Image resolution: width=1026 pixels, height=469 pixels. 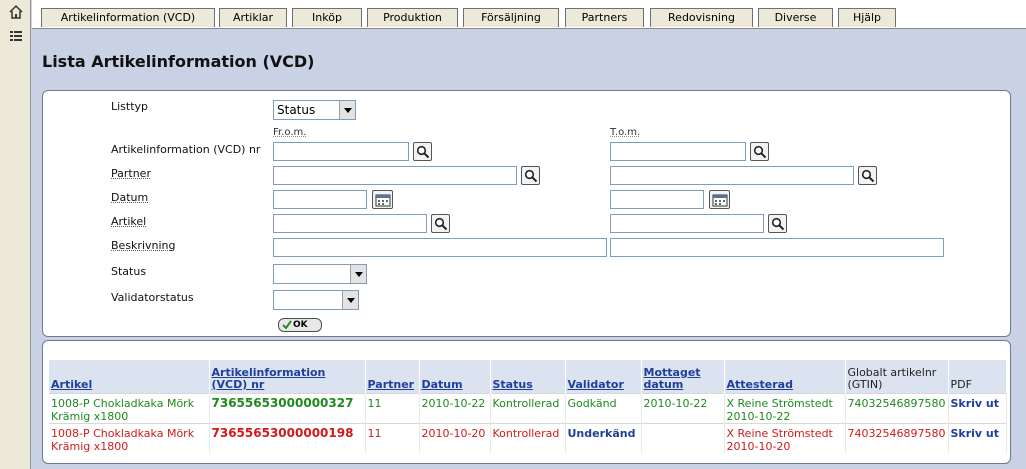 What do you see at coordinates (604, 17) in the screenshot?
I see `tab-partners: Partners` at bounding box center [604, 17].